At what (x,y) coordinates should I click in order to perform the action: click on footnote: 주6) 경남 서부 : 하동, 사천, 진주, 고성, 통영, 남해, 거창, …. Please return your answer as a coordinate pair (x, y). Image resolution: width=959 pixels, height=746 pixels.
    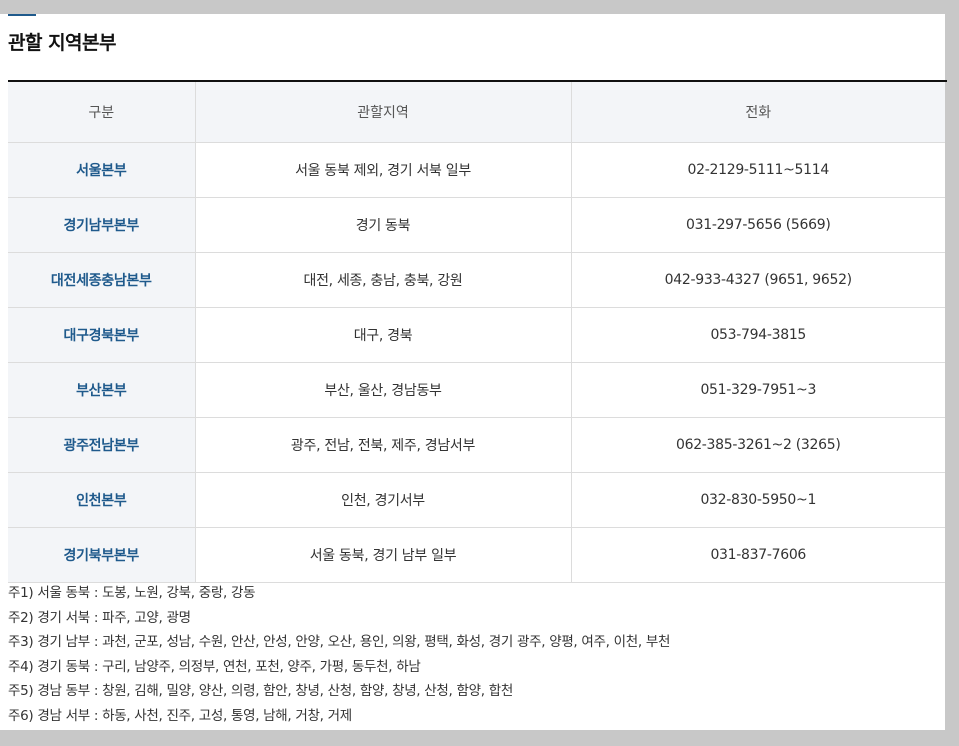
    Looking at the image, I should click on (180, 715).